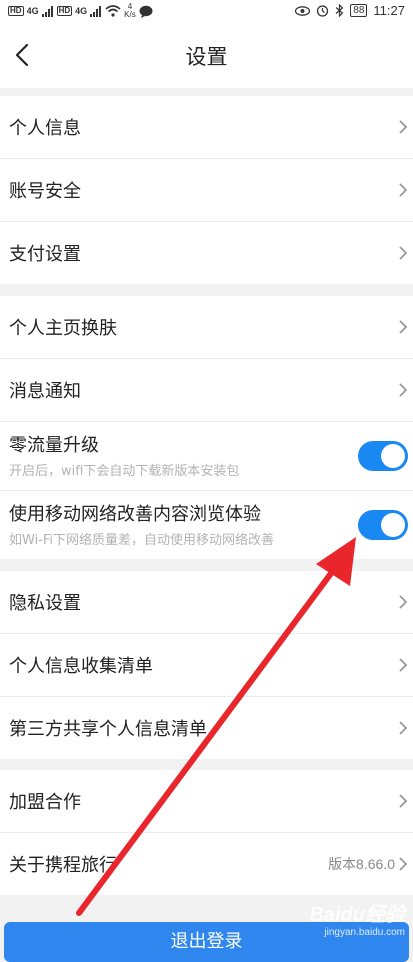 This screenshot has height=962, width=413. What do you see at coordinates (206, 327) in the screenshot?
I see `settings-item-homepage-skin: 个人主页换肤` at bounding box center [206, 327].